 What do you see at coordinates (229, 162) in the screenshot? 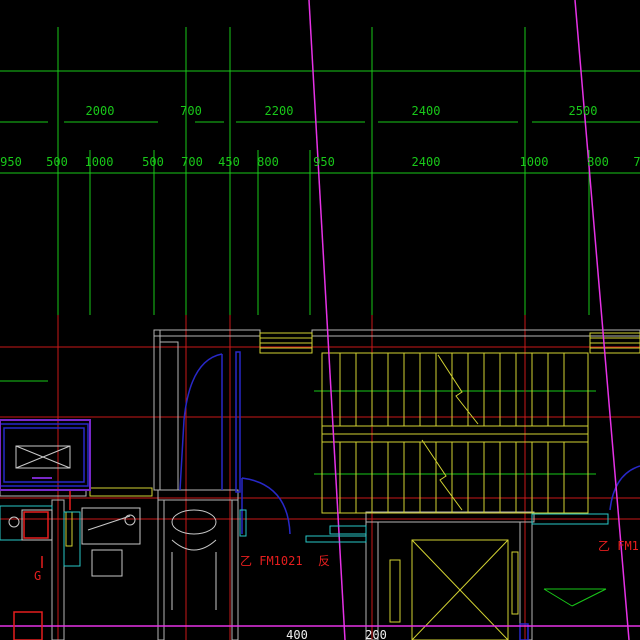
I see `dim-label: 450` at bounding box center [229, 162].